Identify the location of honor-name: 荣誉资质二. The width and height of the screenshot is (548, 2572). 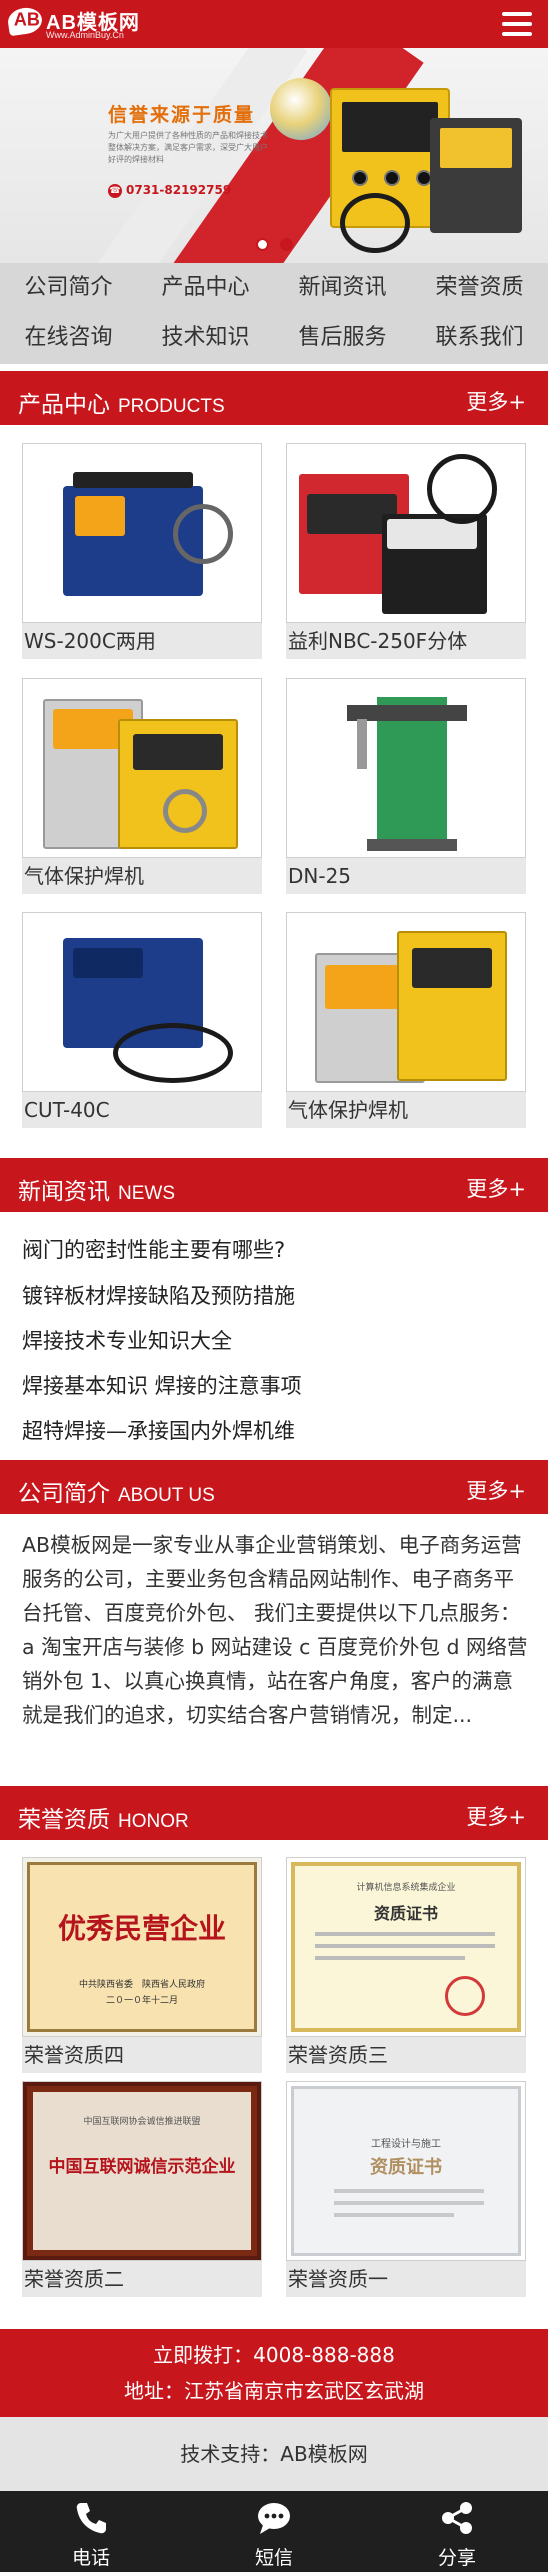
(142, 2279).